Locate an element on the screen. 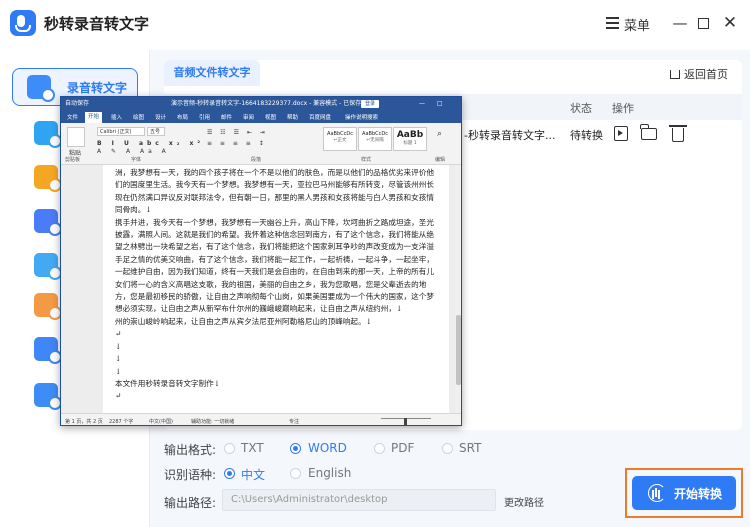  convert-icon is located at coordinates (657, 493).